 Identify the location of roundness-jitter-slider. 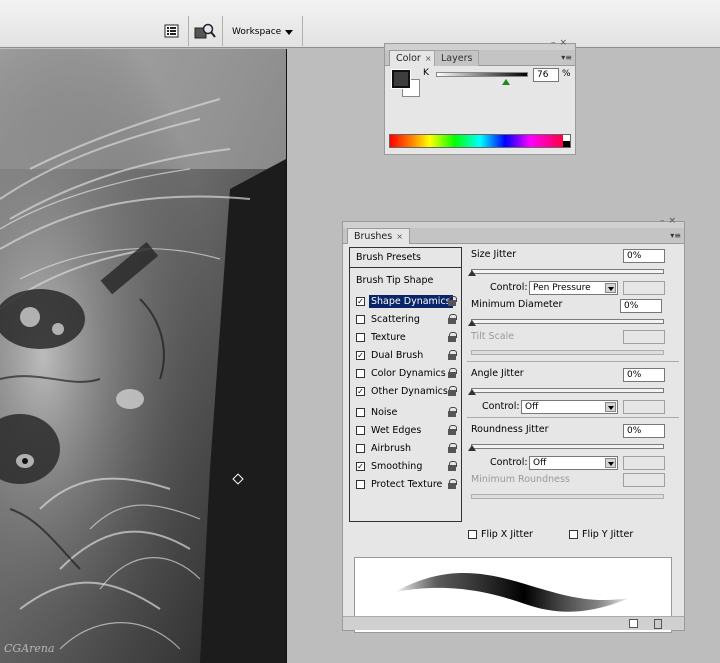
(567, 446).